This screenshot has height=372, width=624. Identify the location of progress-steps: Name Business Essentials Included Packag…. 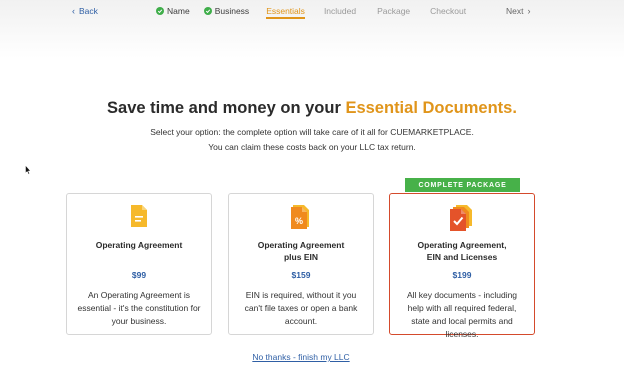
(311, 12).